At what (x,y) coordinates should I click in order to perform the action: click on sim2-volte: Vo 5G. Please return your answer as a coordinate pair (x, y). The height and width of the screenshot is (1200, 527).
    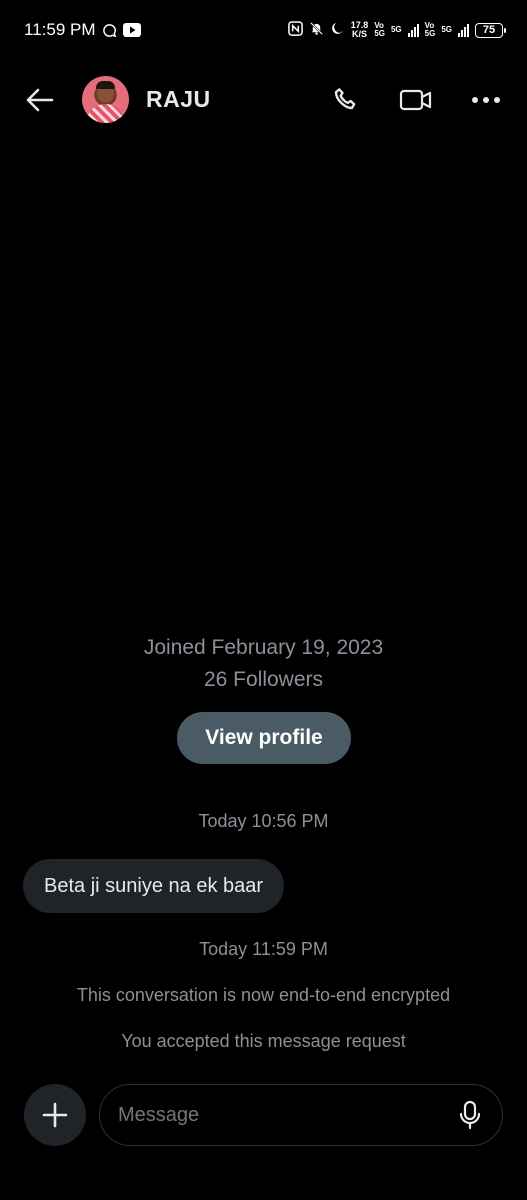
    Looking at the image, I should click on (430, 30).